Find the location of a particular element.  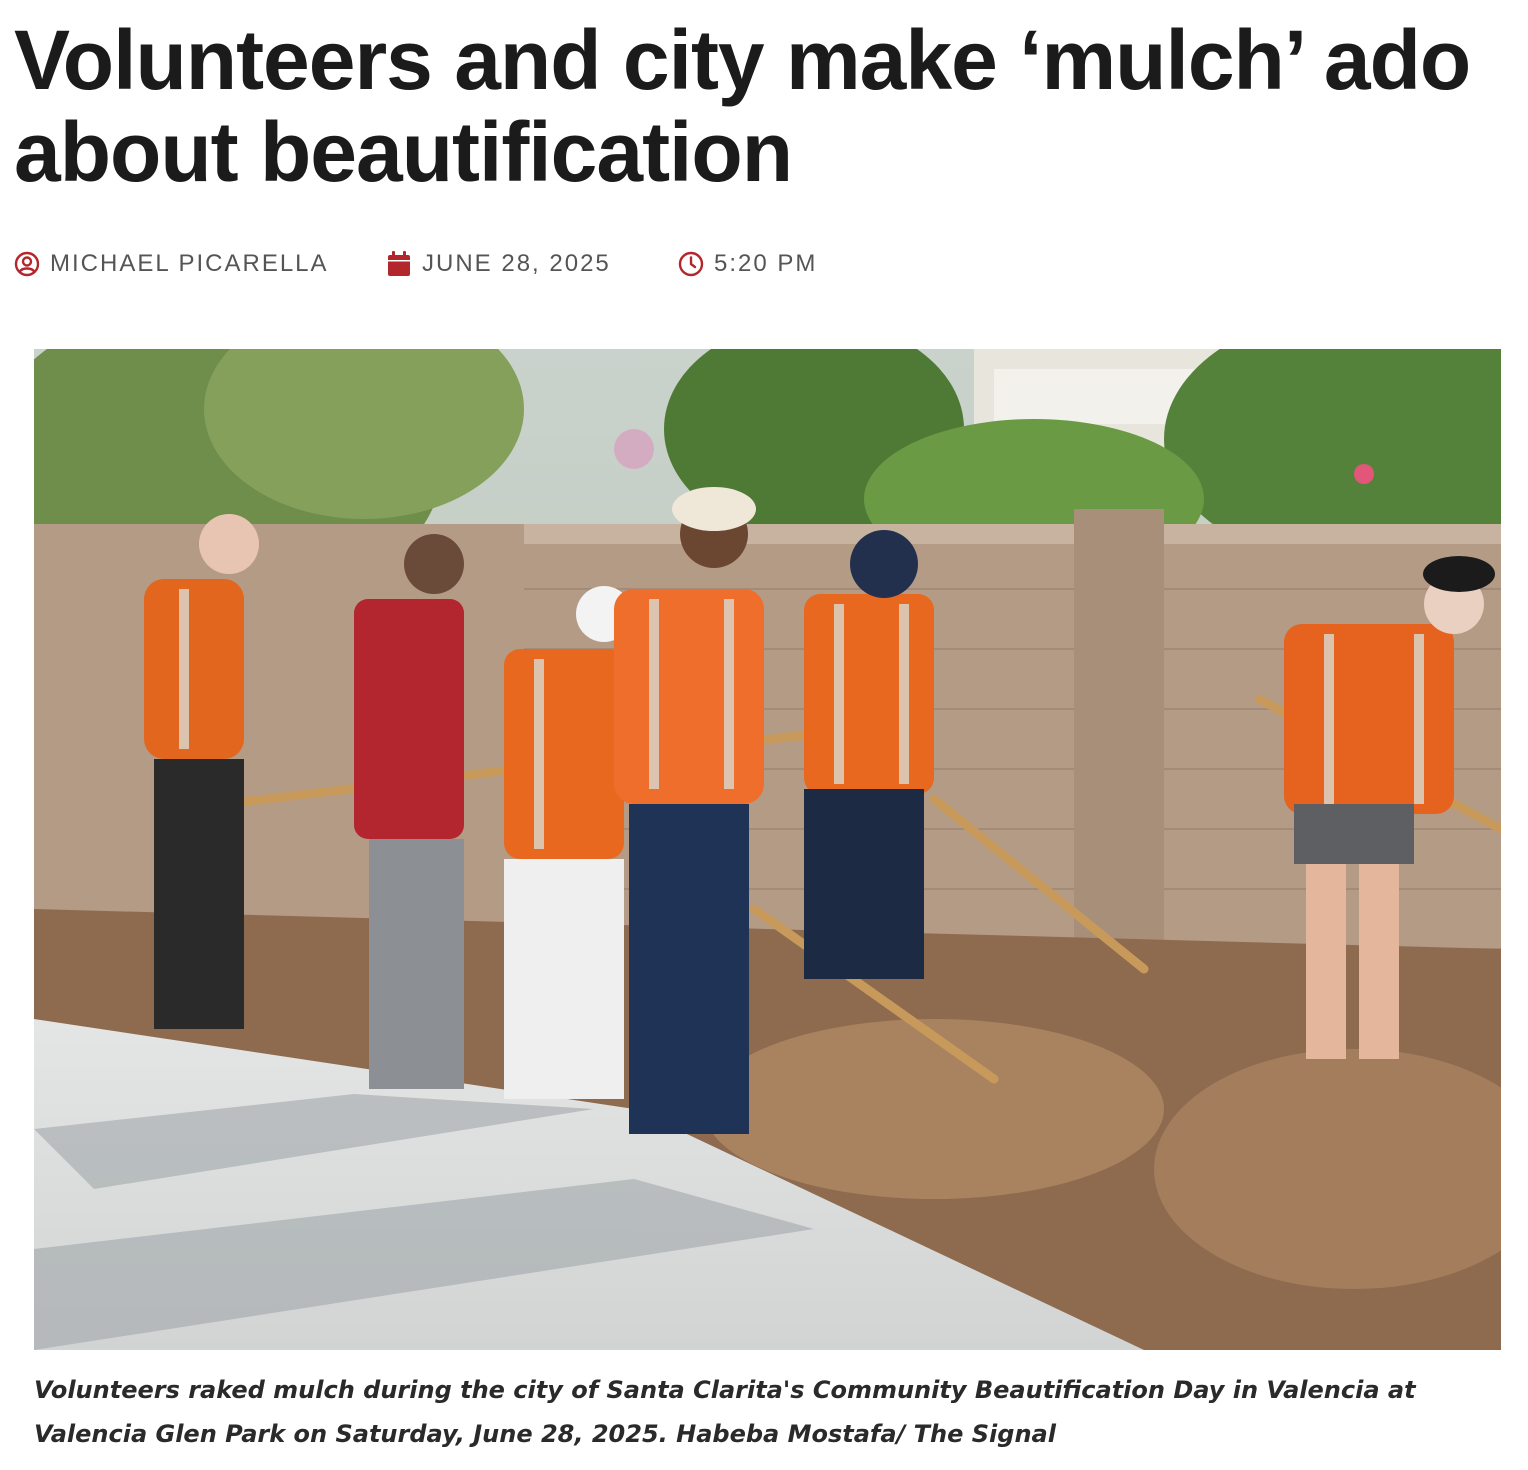

article-meta: MICHAEL PICARELLA JUNE 28, 2025 5:20 PM is located at coordinates (415, 264).